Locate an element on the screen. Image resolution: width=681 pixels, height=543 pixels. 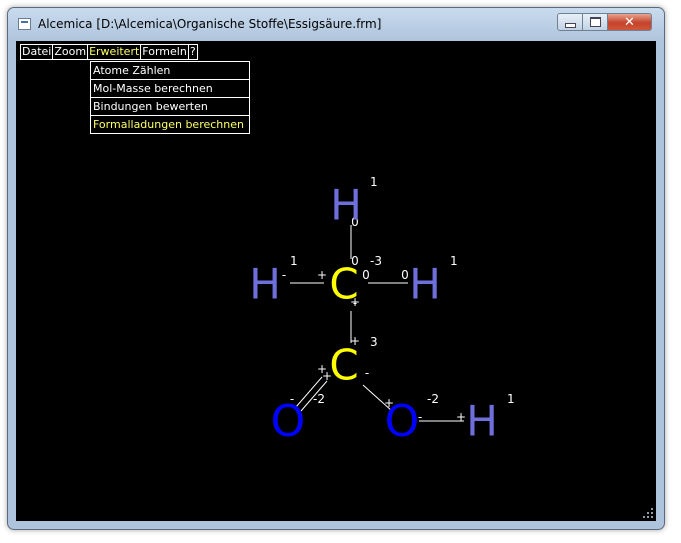
minimize-icon is located at coordinates (570, 25).